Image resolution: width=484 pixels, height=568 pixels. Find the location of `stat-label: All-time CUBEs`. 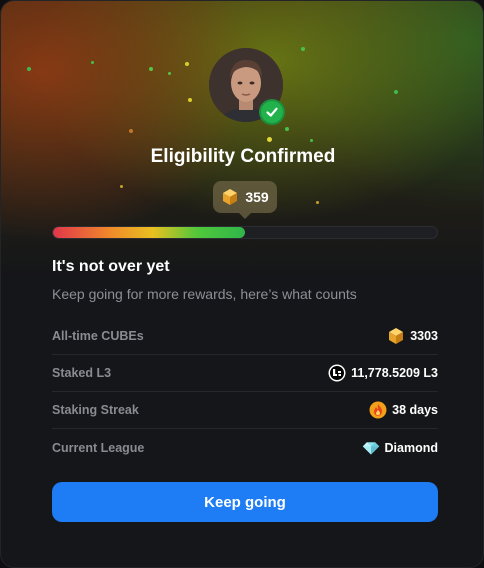

stat-label: All-time CUBEs is located at coordinates (98, 336).